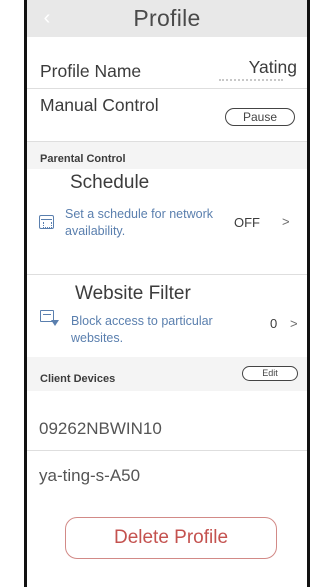  Describe the element at coordinates (46, 222) in the screenshot. I see `calendar-icon` at that location.